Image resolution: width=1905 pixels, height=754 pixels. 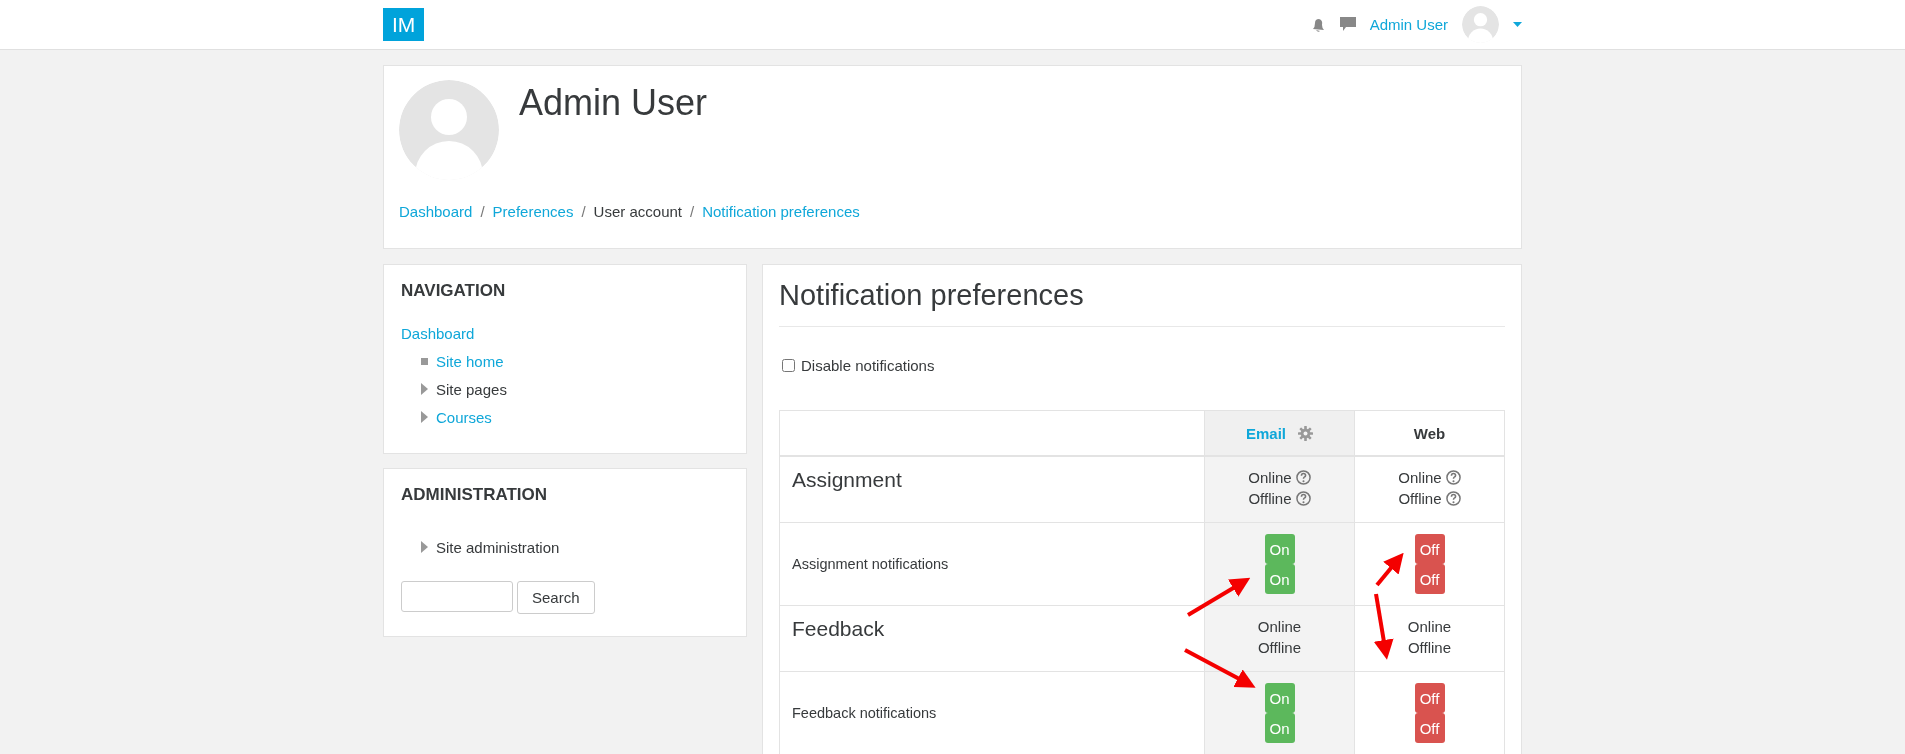 I want to click on column-label: Web, so click(x=1429, y=433).